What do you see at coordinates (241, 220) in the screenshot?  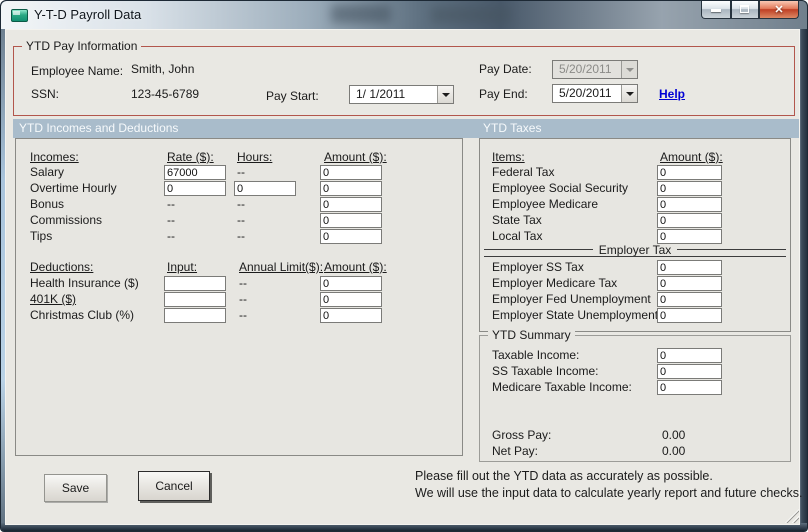 I see `commissions-hours-na: --` at bounding box center [241, 220].